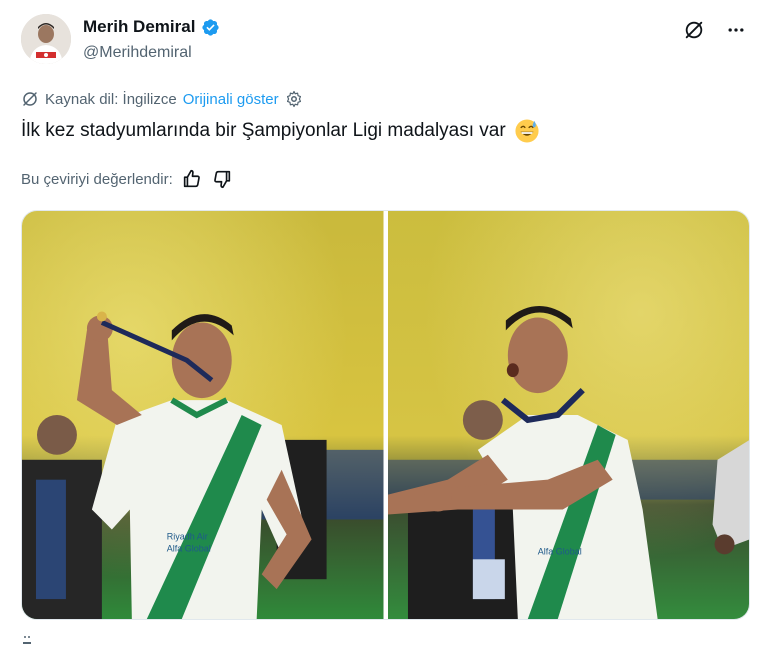 This screenshot has height=646, width=770. Describe the element at coordinates (30, 99) in the screenshot. I see `translate-icon` at that location.